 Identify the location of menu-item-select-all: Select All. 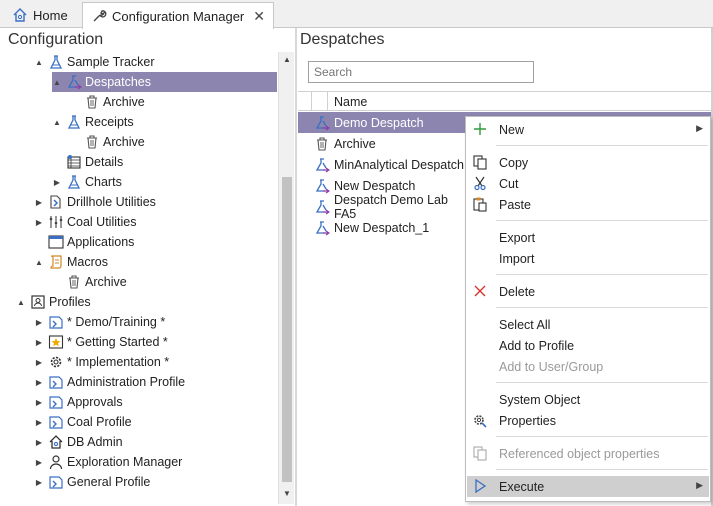
(588, 324).